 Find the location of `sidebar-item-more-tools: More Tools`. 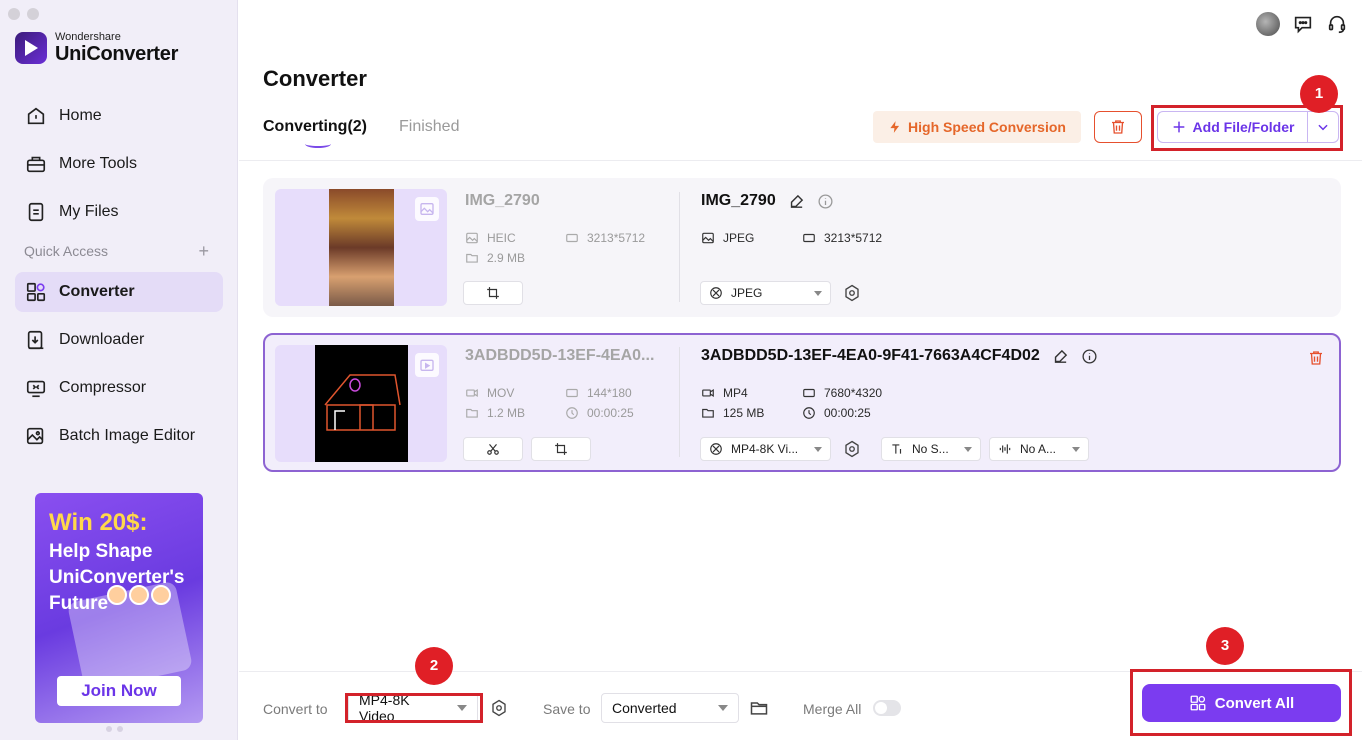

sidebar-item-more-tools: More Tools is located at coordinates (119, 164).